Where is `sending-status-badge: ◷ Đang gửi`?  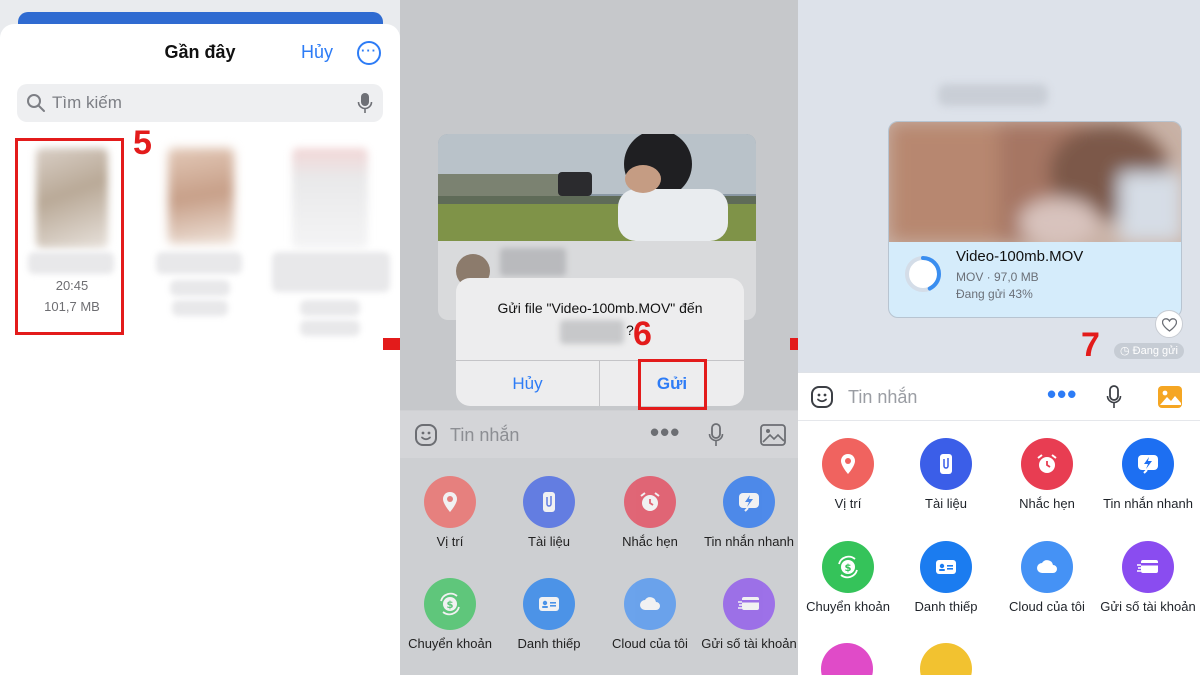 sending-status-badge: ◷ Đang gửi is located at coordinates (1149, 351).